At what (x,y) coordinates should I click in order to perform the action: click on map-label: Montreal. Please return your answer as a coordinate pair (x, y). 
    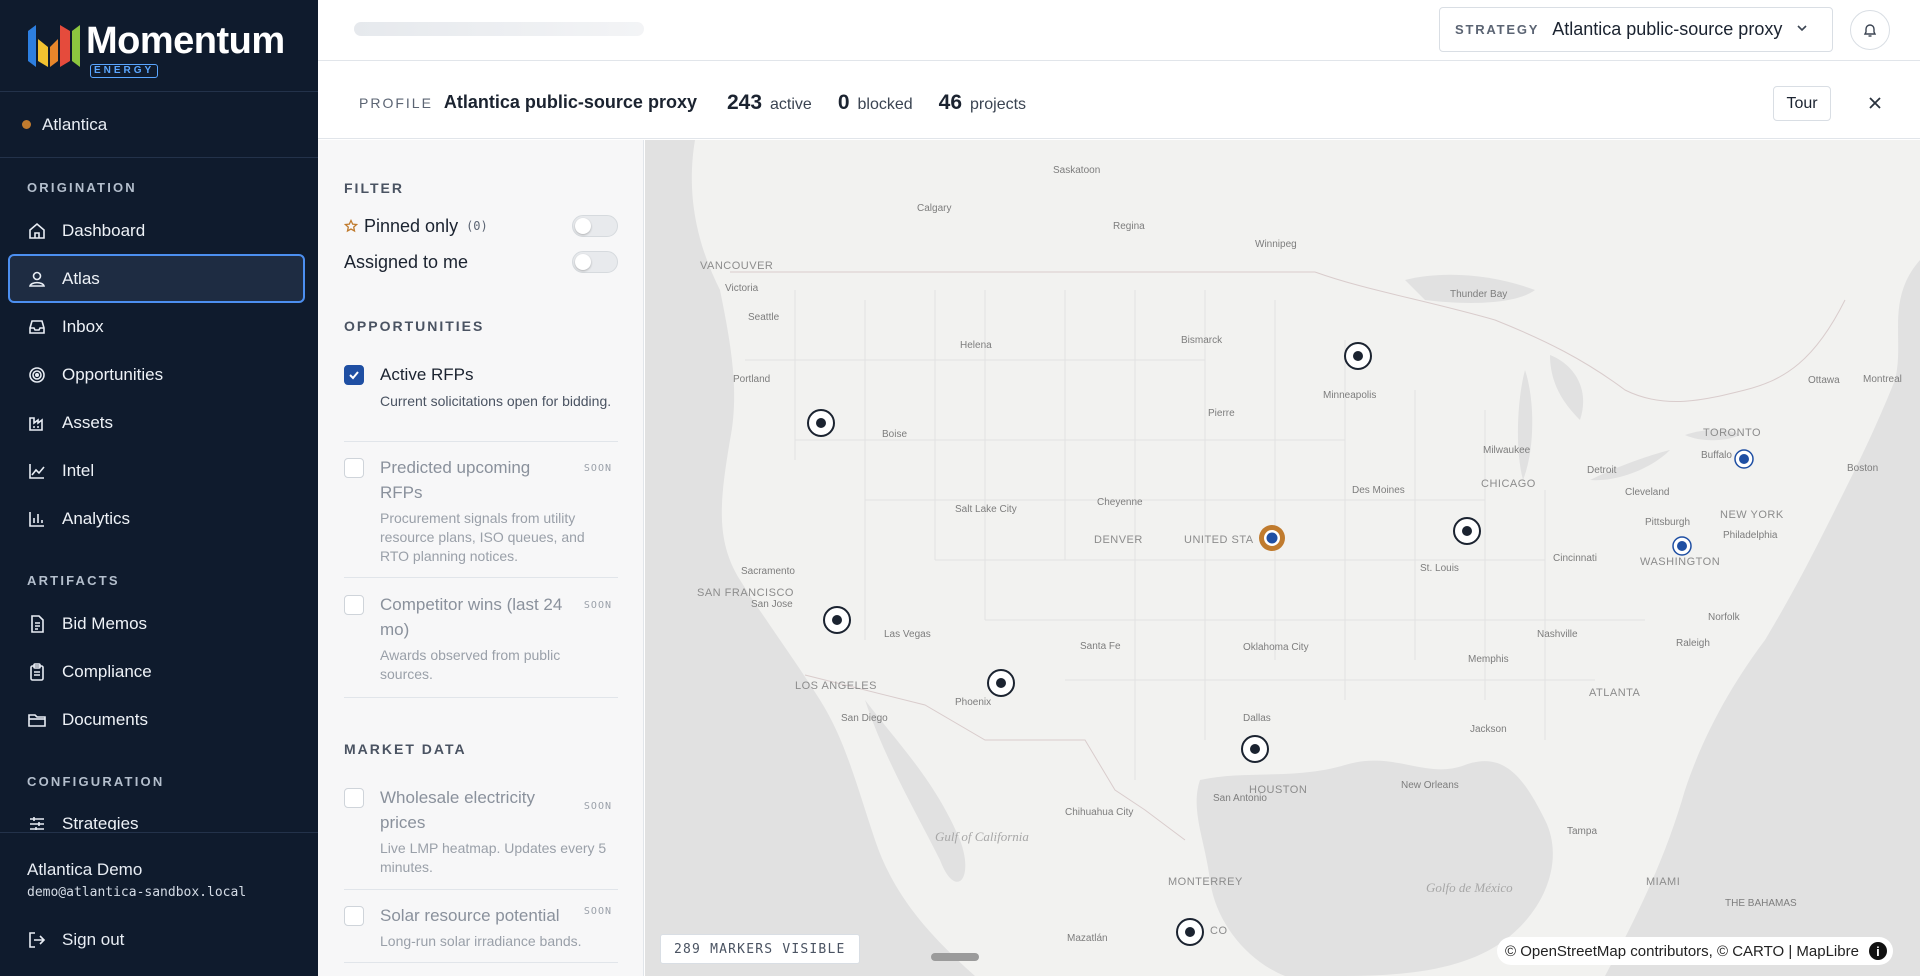
    Looking at the image, I should click on (1882, 379).